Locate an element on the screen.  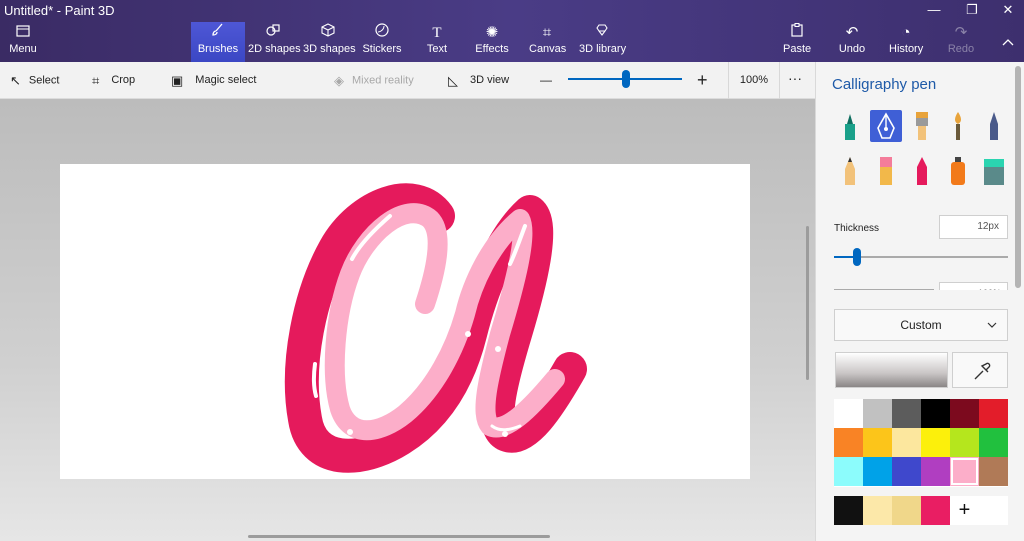
calligraphy-pen-brush is located at coordinates (886, 126).